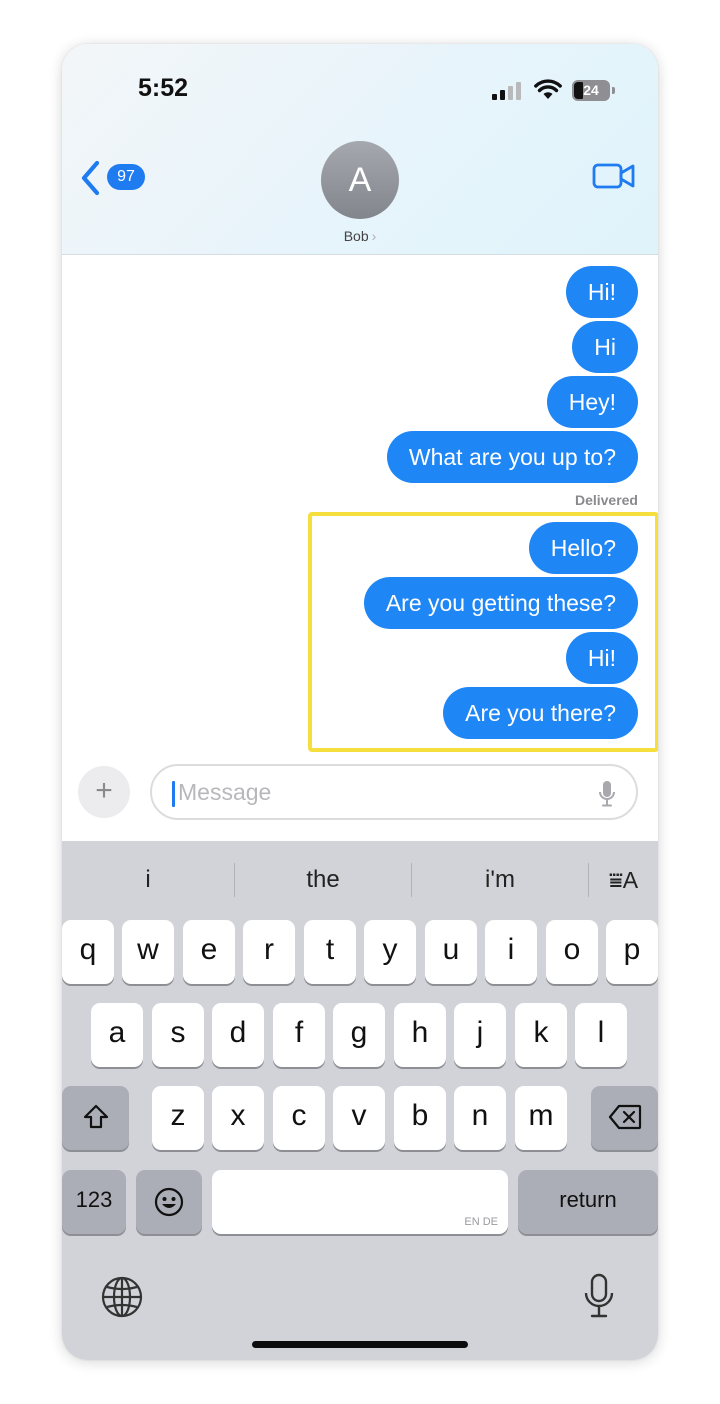  Describe the element at coordinates (330, 952) in the screenshot. I see `key-t: t` at that location.